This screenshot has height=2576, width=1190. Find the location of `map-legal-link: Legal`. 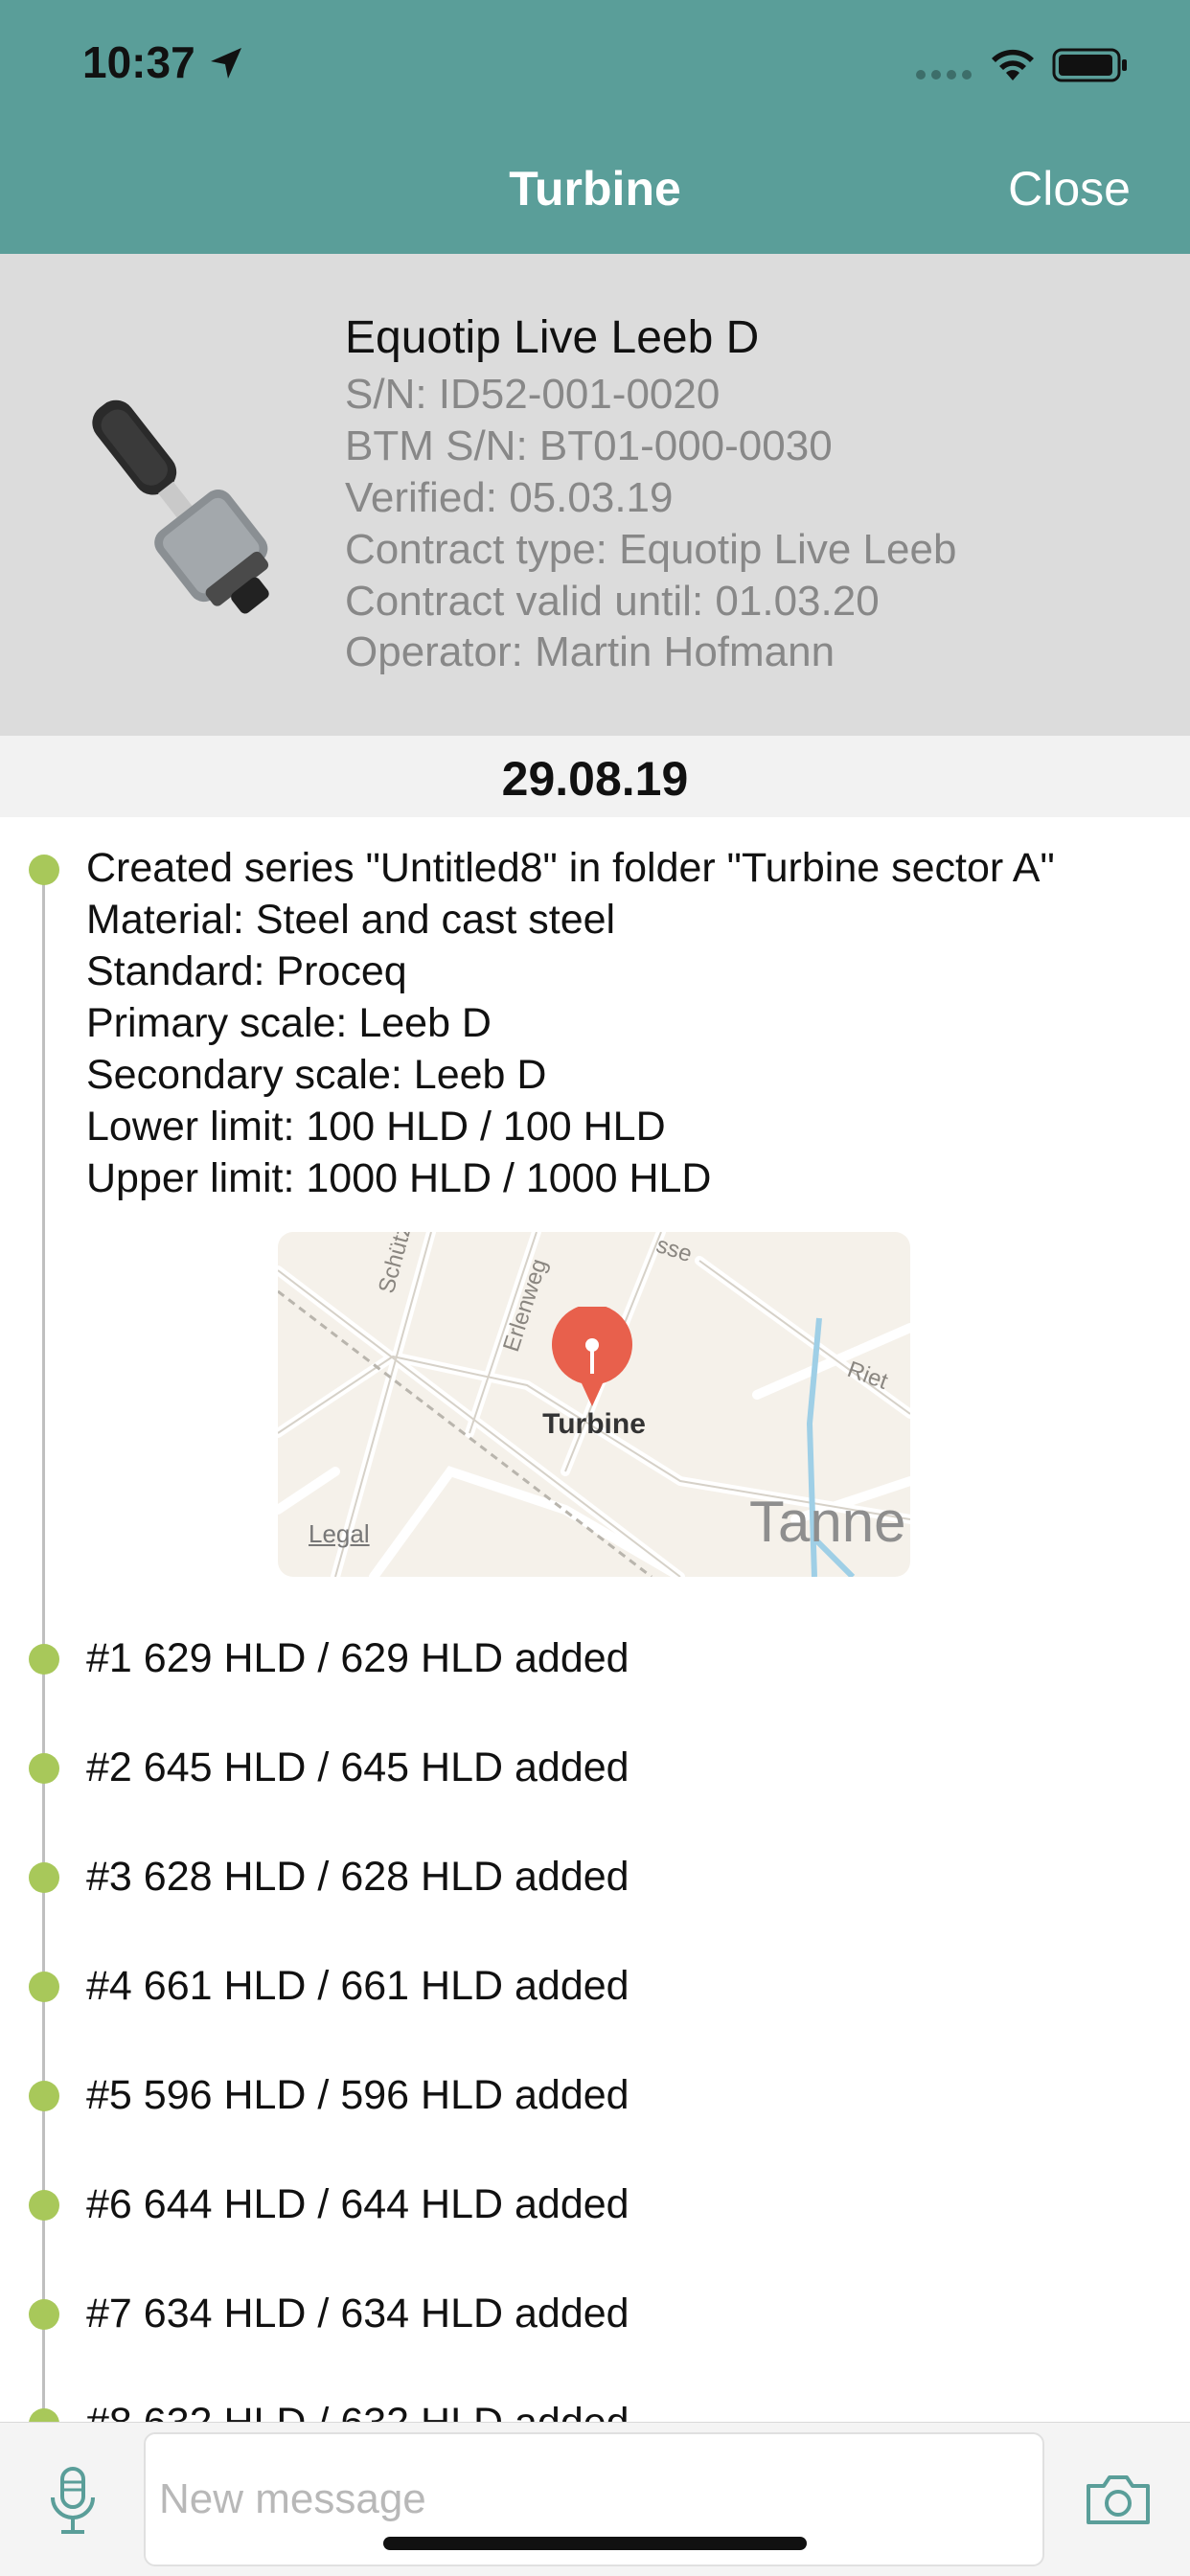

map-legal-link: Legal is located at coordinates (340, 1534).